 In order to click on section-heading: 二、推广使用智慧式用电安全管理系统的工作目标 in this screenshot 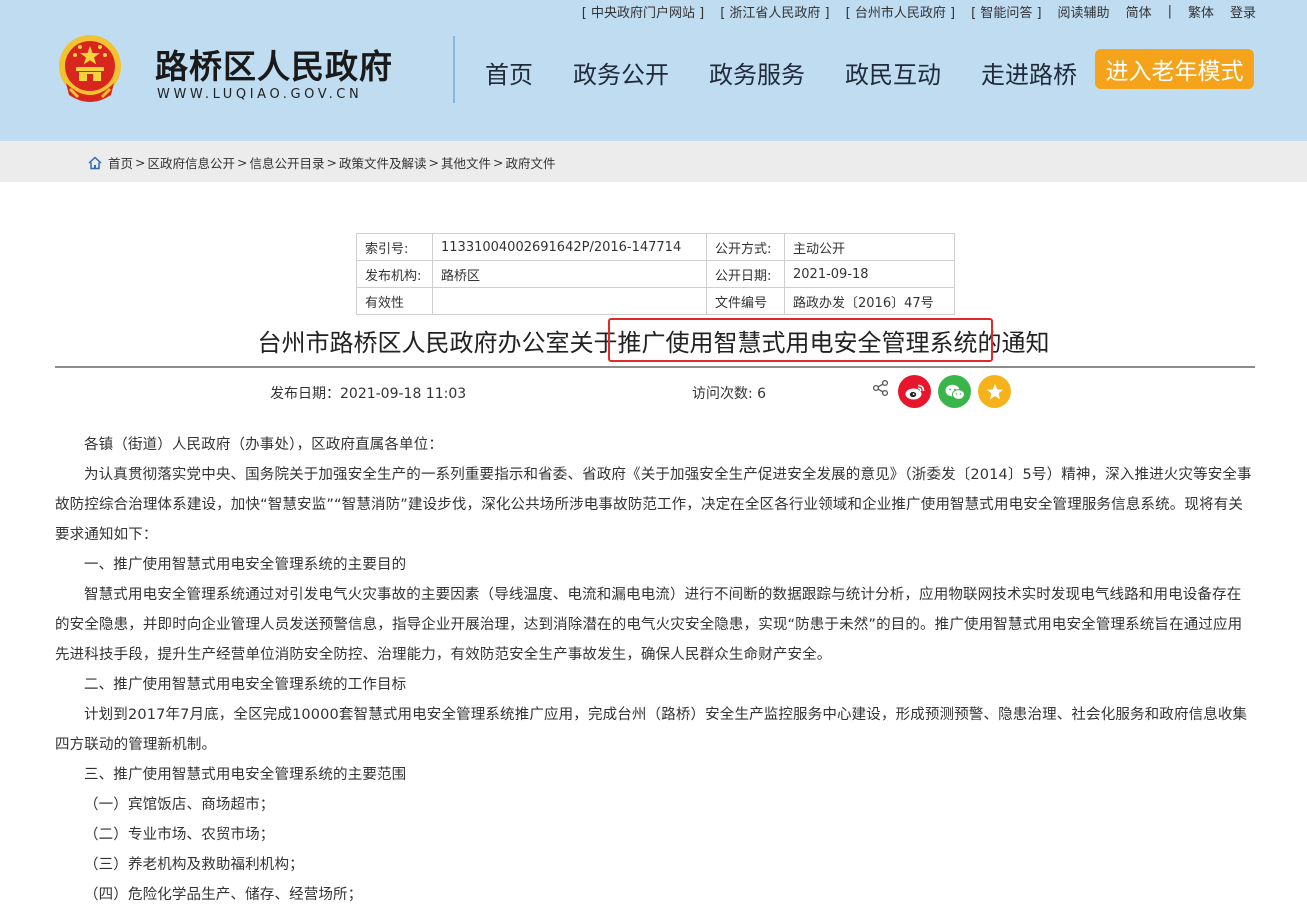, I will do `click(245, 685)`.